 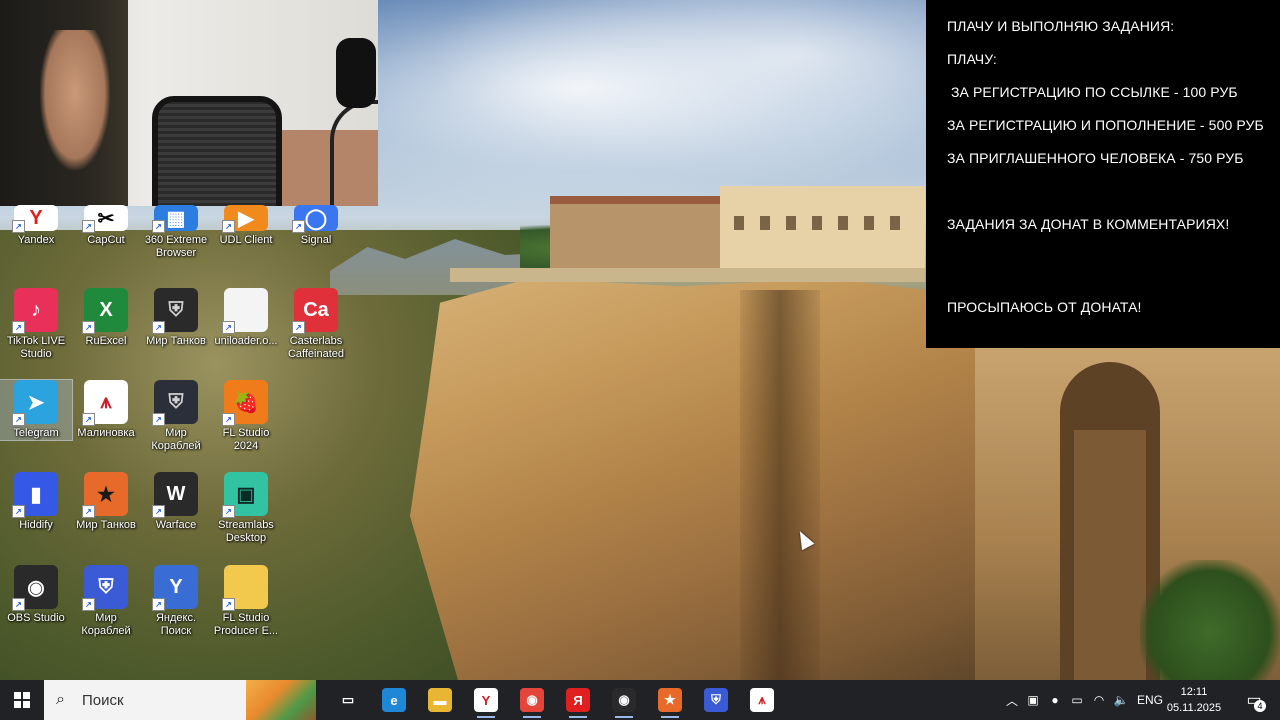 What do you see at coordinates (670, 700) in the screenshot?
I see `taskbar-app-mir-tankov: ★` at bounding box center [670, 700].